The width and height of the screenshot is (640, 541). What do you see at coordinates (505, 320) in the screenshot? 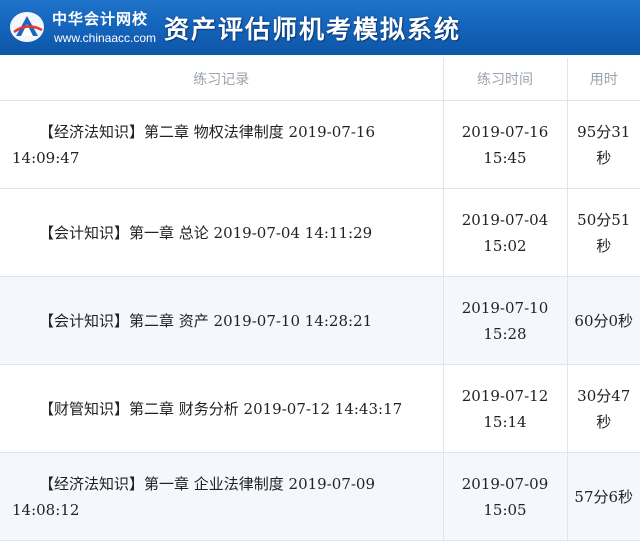
I see `practice-time: 2019-07-10 15:28` at bounding box center [505, 320].